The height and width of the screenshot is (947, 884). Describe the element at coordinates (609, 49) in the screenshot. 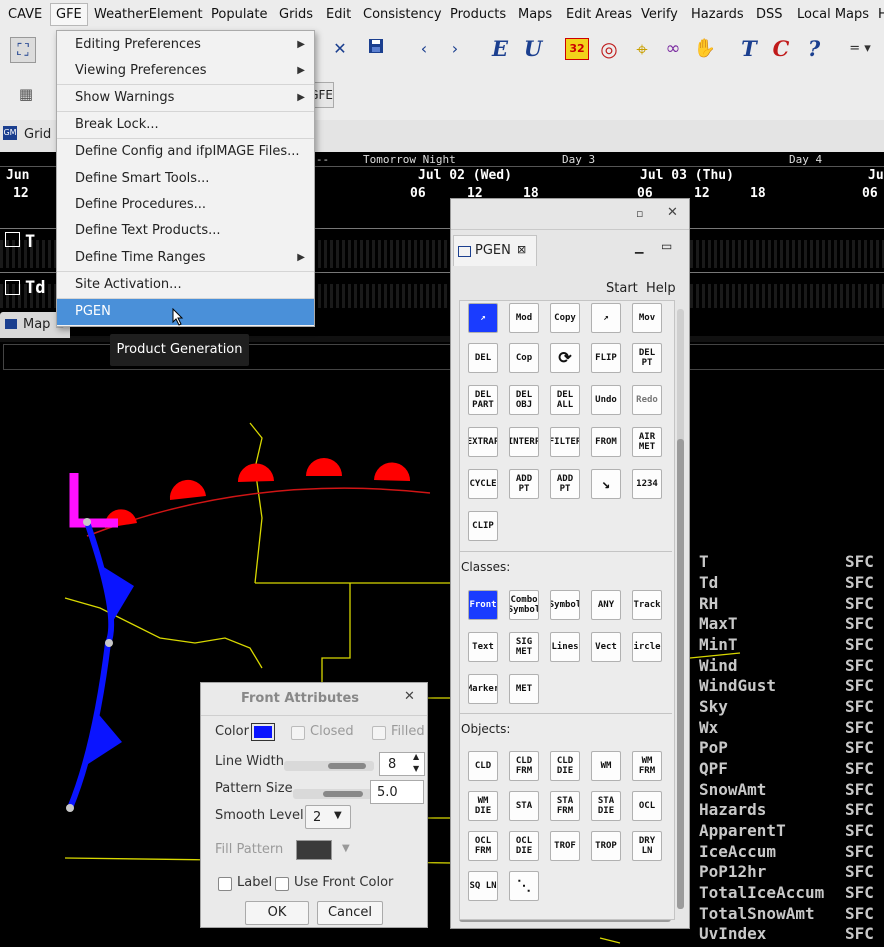

I see `target-icon: ◎` at that location.